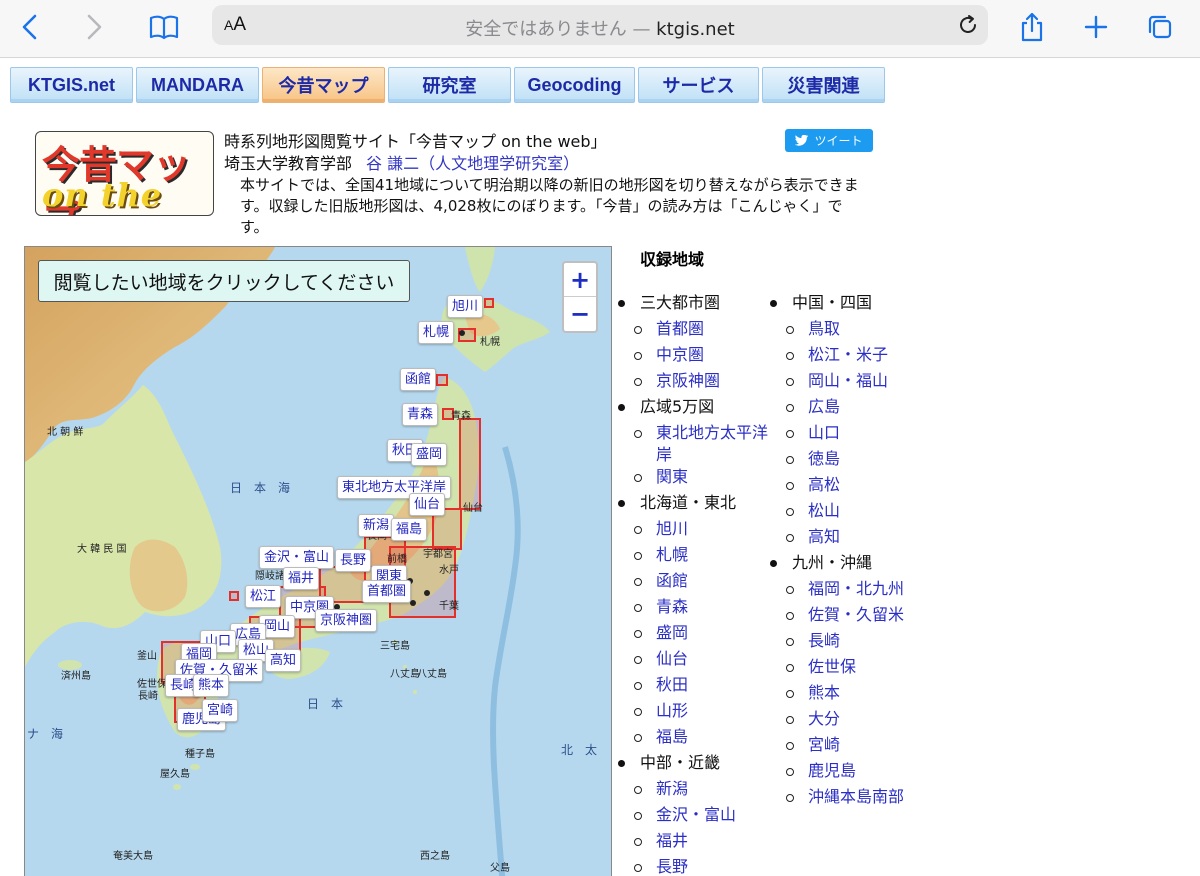  What do you see at coordinates (449, 570) in the screenshot?
I see `map-geo-text: 水戸` at bounding box center [449, 570].